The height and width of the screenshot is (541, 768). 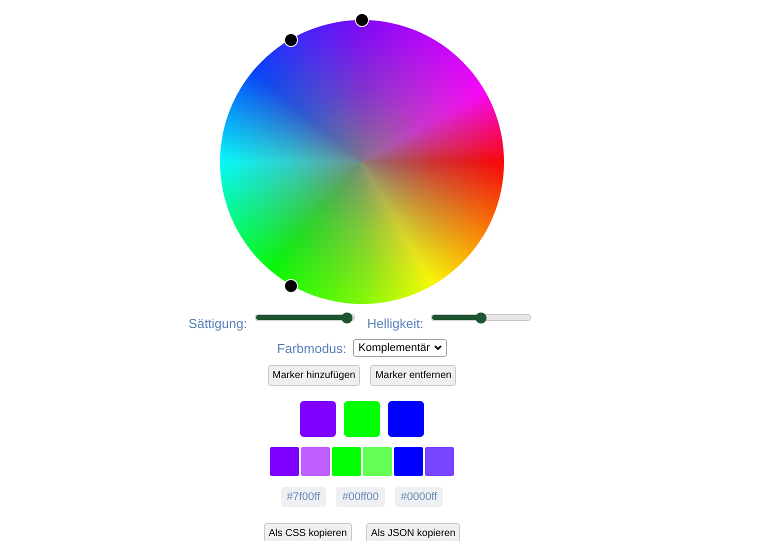 What do you see at coordinates (413, 532) in the screenshot?
I see `export-button: Als JSON kopieren` at bounding box center [413, 532].